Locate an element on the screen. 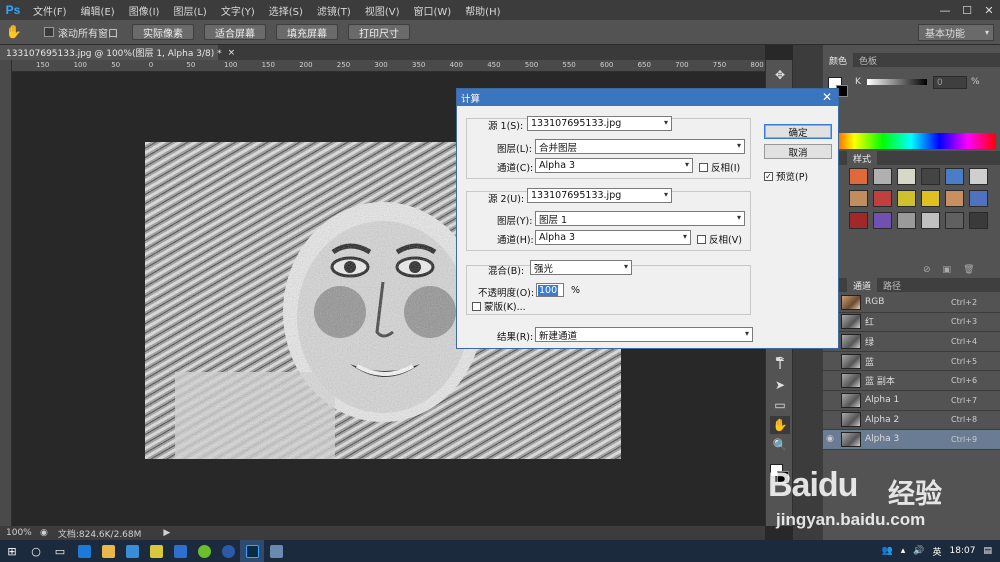  source2-channel-select: Alpha 3 ▾ is located at coordinates (613, 237).